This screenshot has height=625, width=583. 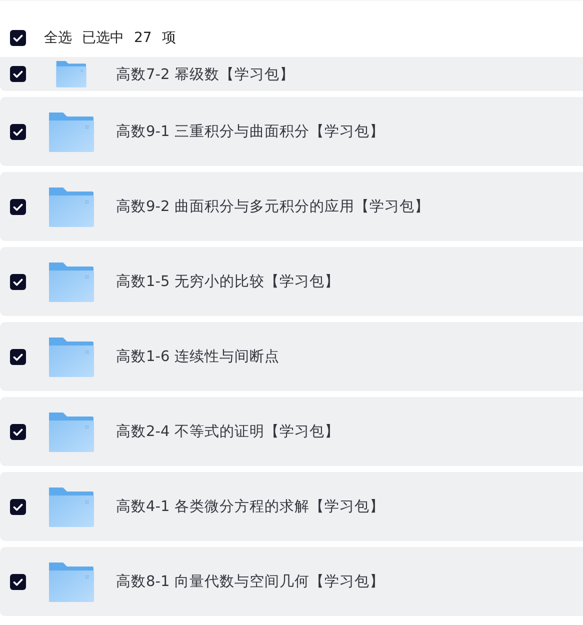 What do you see at coordinates (228, 431) in the screenshot?
I see `folder-name: 高数2-4 不等式的证明【学习包】` at bounding box center [228, 431].